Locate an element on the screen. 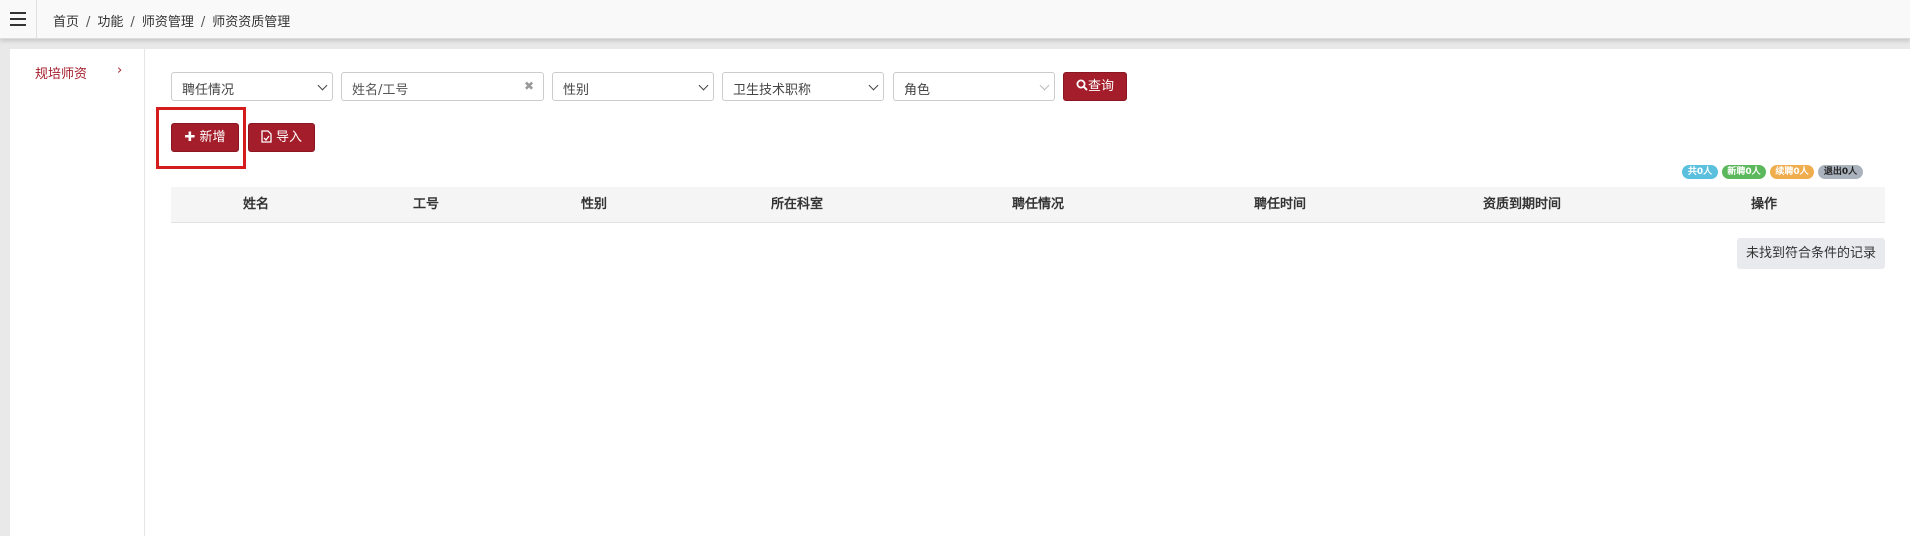 The image size is (1910, 536). menu-icon is located at coordinates (18, 19).